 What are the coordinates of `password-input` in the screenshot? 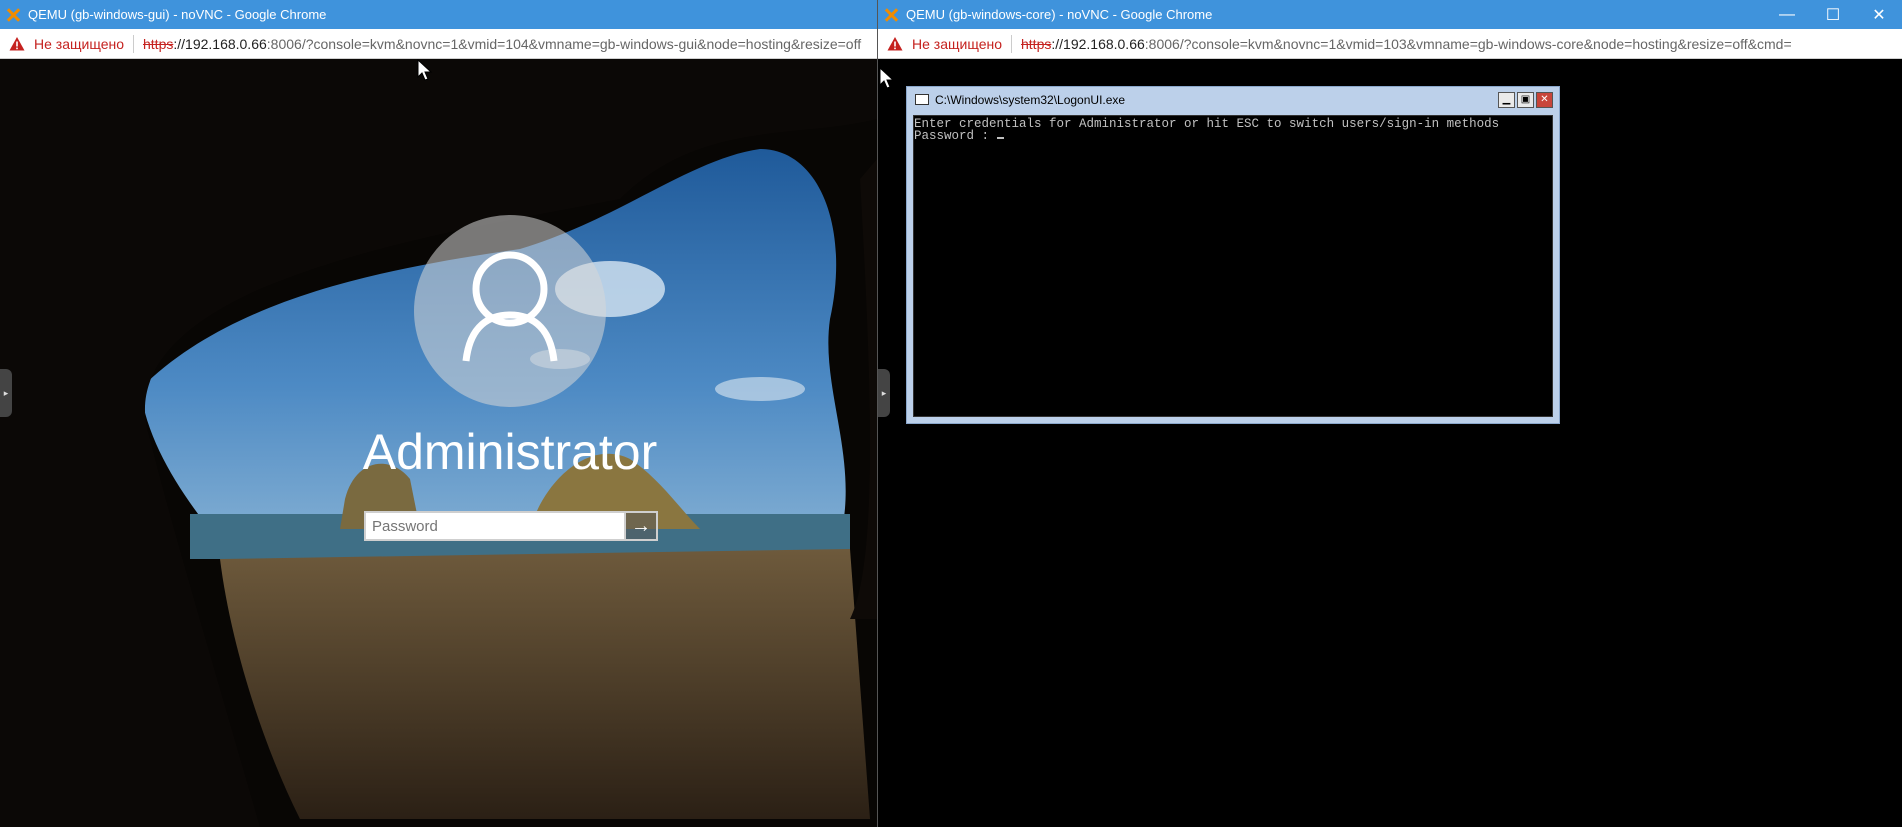 It's located at (495, 526).